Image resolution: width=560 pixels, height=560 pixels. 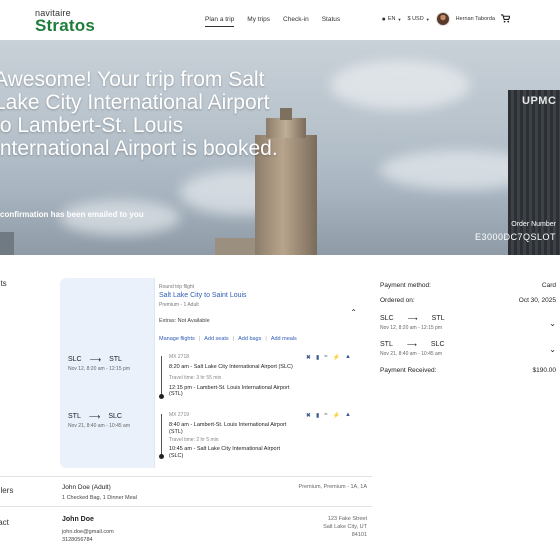 What do you see at coordinates (442, 19) in the screenshot?
I see `avatar` at bounding box center [442, 19].